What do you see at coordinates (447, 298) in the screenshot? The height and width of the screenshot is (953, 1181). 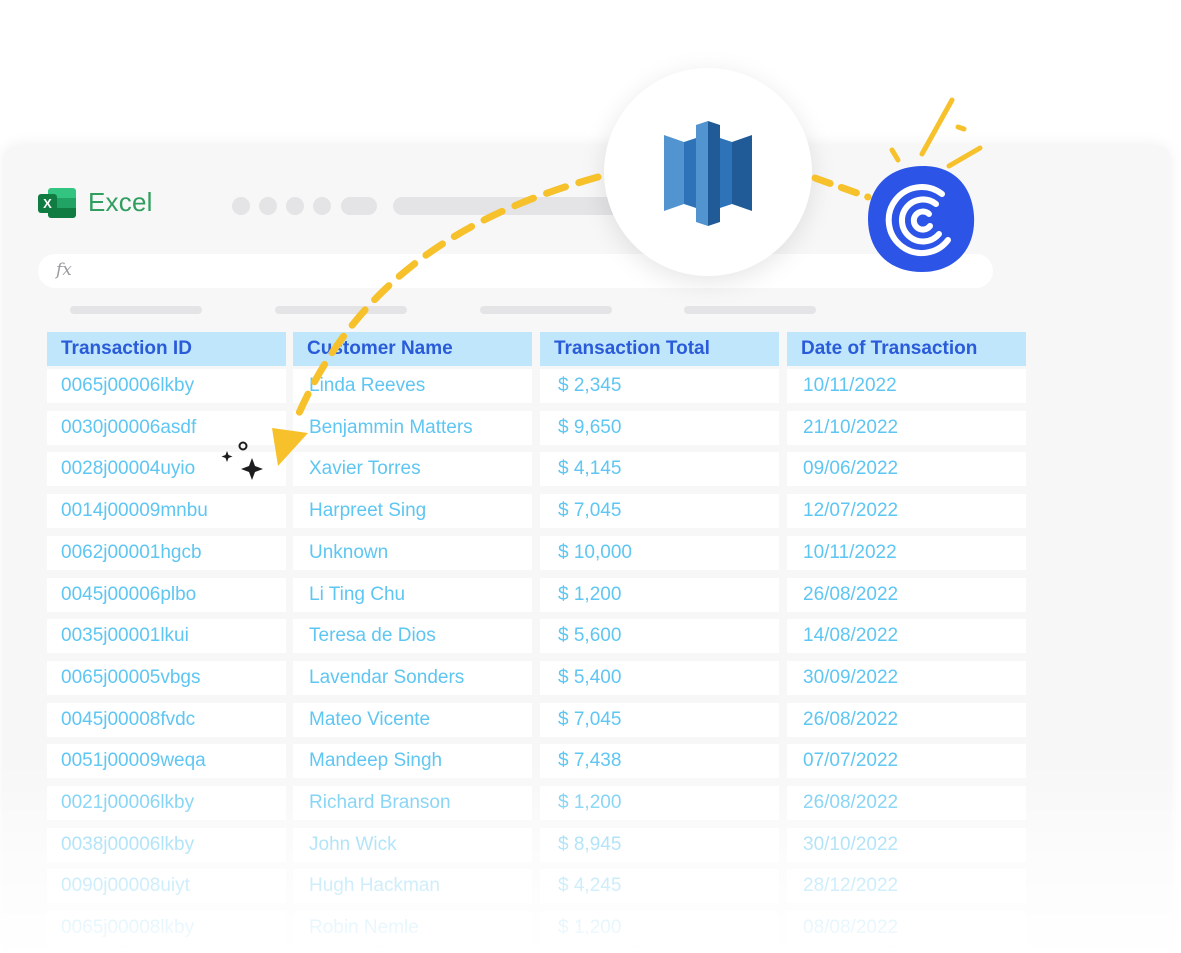 I see `yellow-arrow` at bounding box center [447, 298].